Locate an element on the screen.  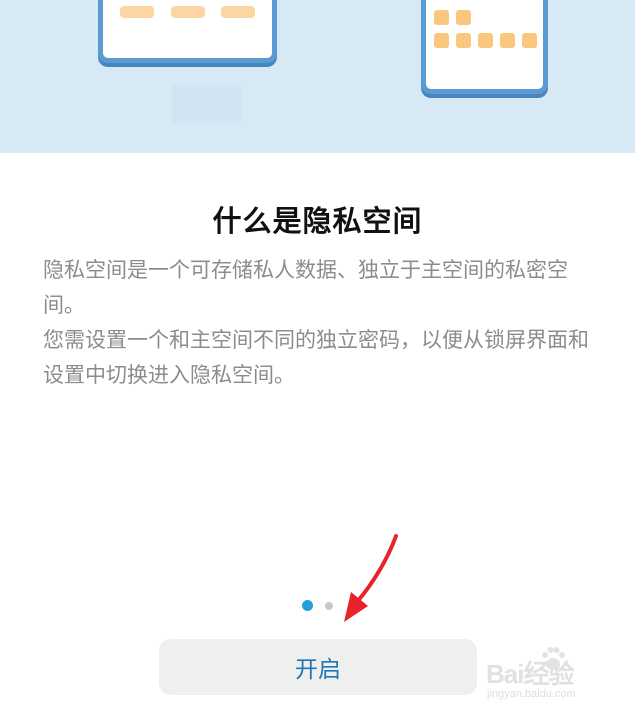
private-space-phone-graphic is located at coordinates (484, 47).